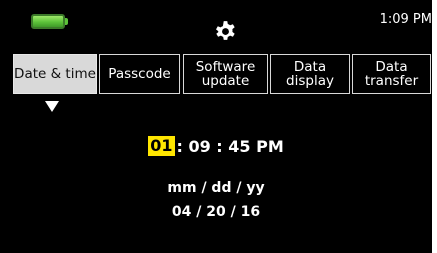 The height and width of the screenshot is (253, 437). I want to click on tab-software-update: Software update, so click(225, 74).